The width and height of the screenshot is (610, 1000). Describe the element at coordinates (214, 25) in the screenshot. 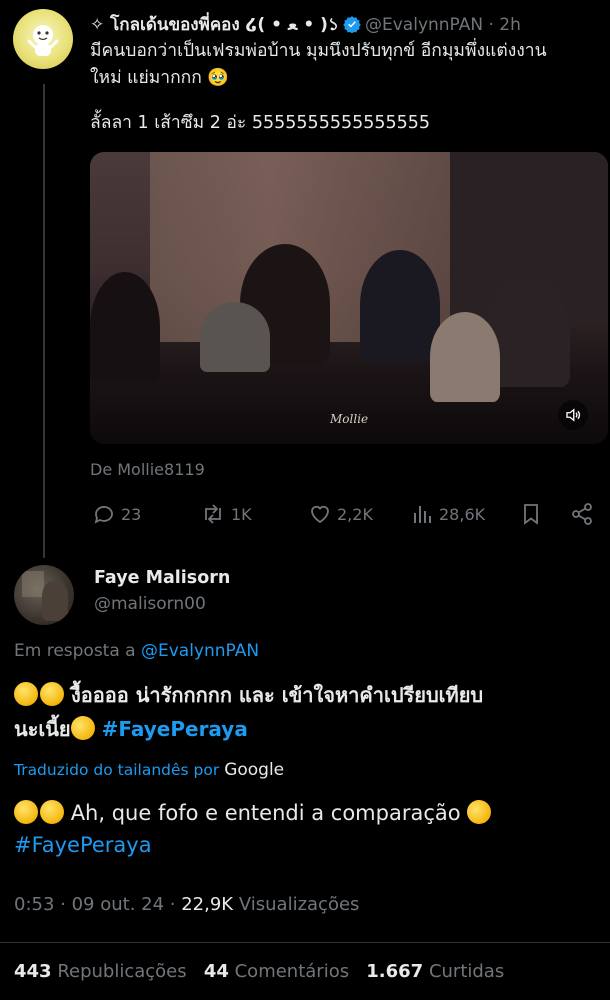

I see `author-name: ✧ โกลเด้นของพี่คอง ໒( • ﻌ • )১` at that location.